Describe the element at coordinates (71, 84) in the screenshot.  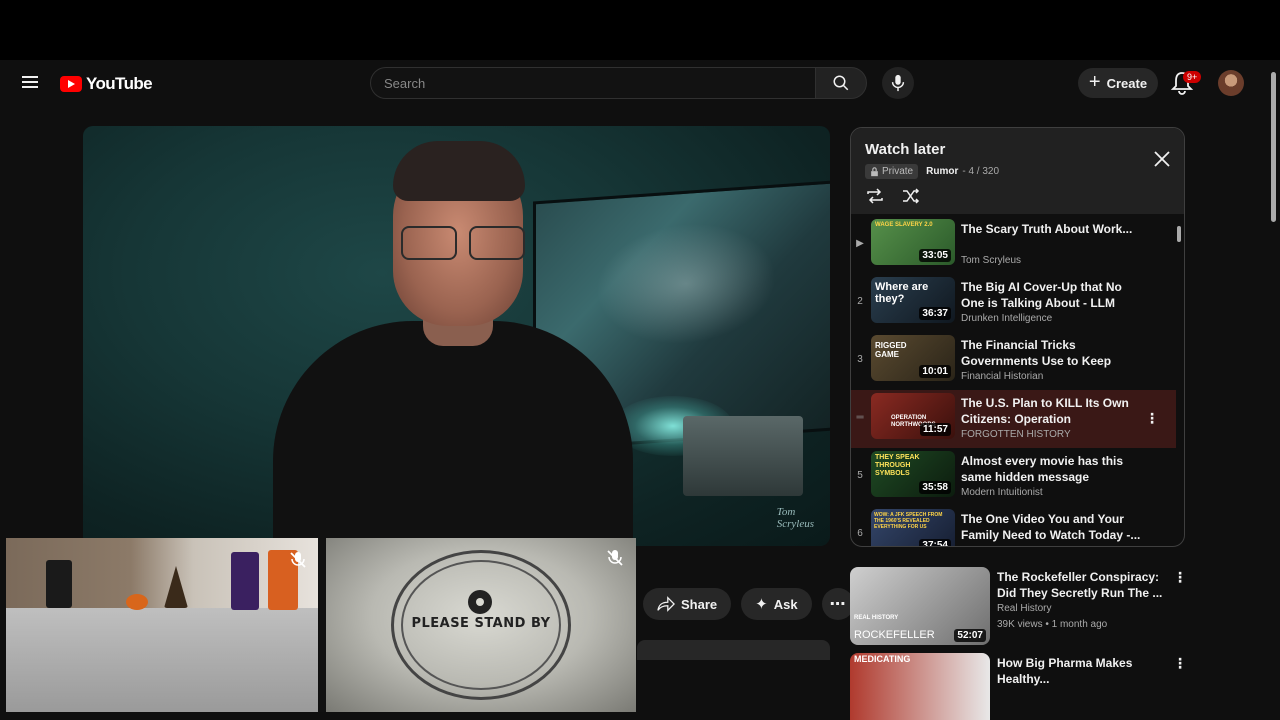
I see `youtube-play-icon` at that location.